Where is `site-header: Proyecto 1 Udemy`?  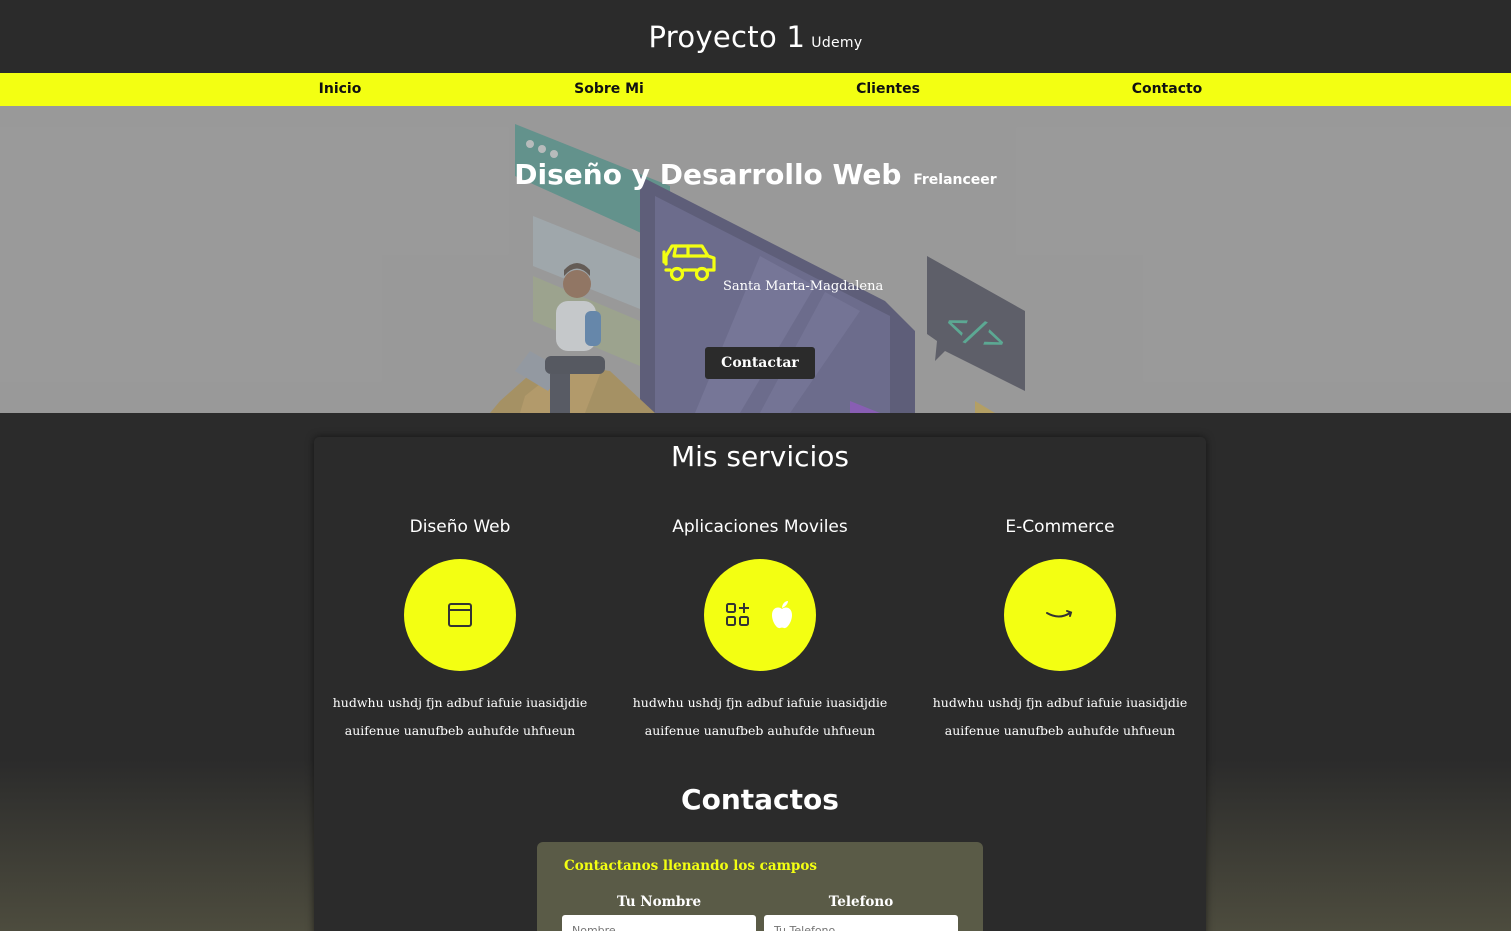 site-header: Proyecto 1 Udemy is located at coordinates (755, 36).